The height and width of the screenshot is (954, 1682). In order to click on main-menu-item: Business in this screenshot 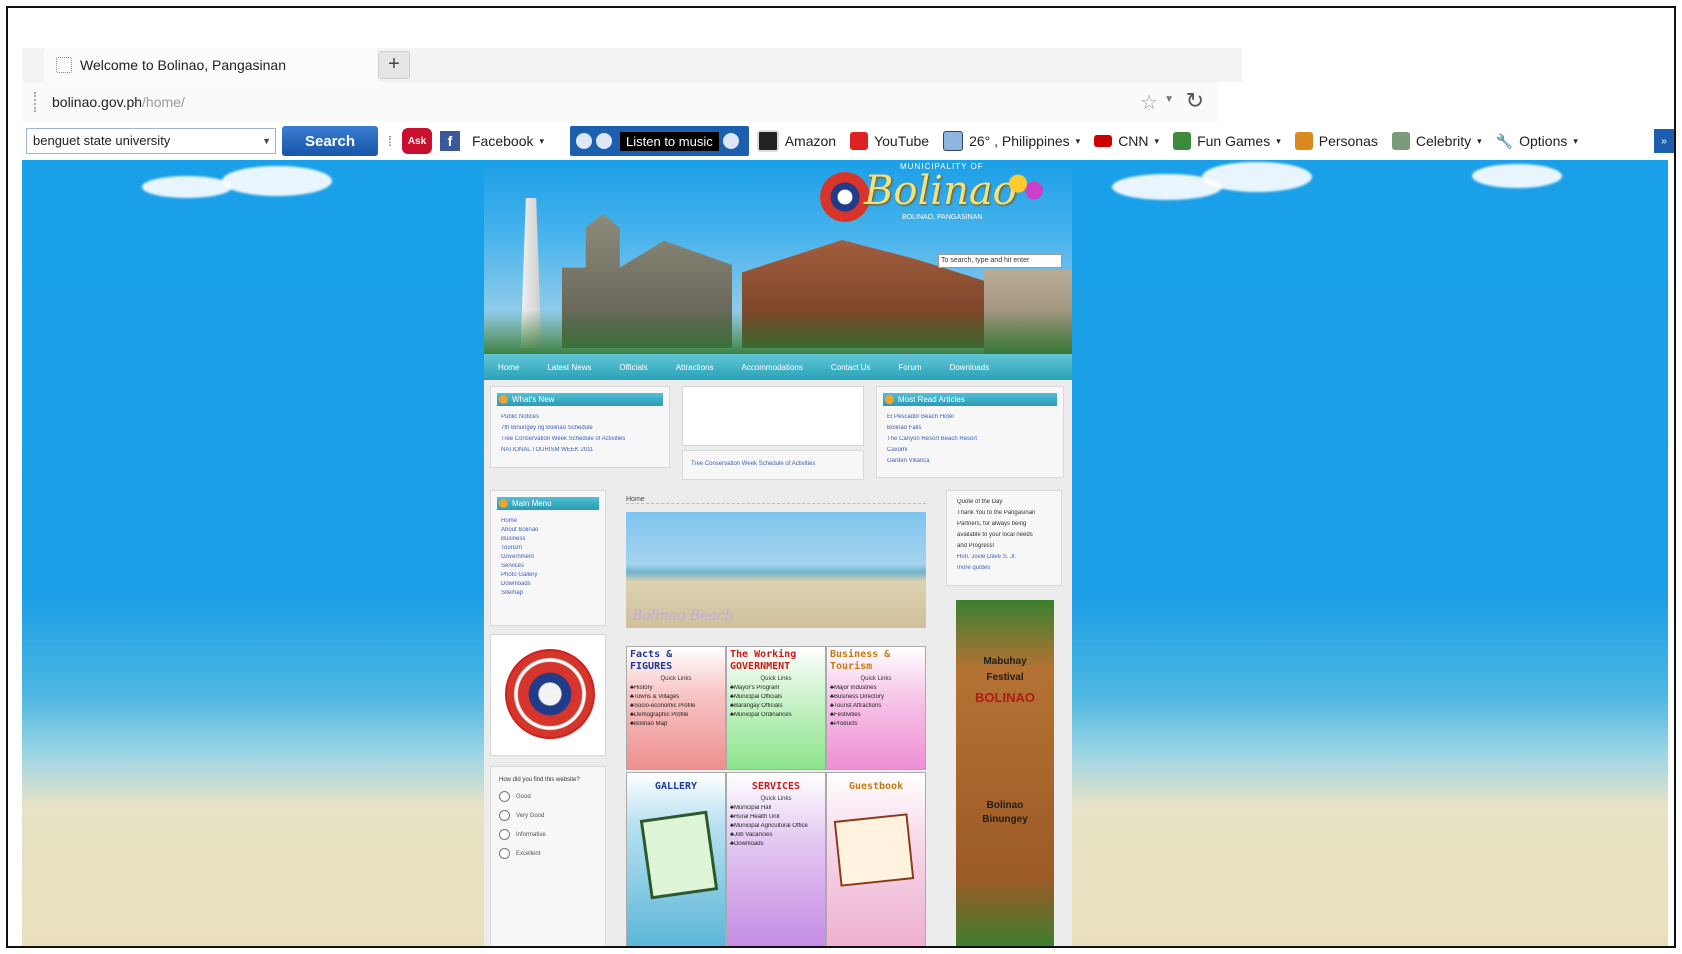, I will do `click(548, 539)`.